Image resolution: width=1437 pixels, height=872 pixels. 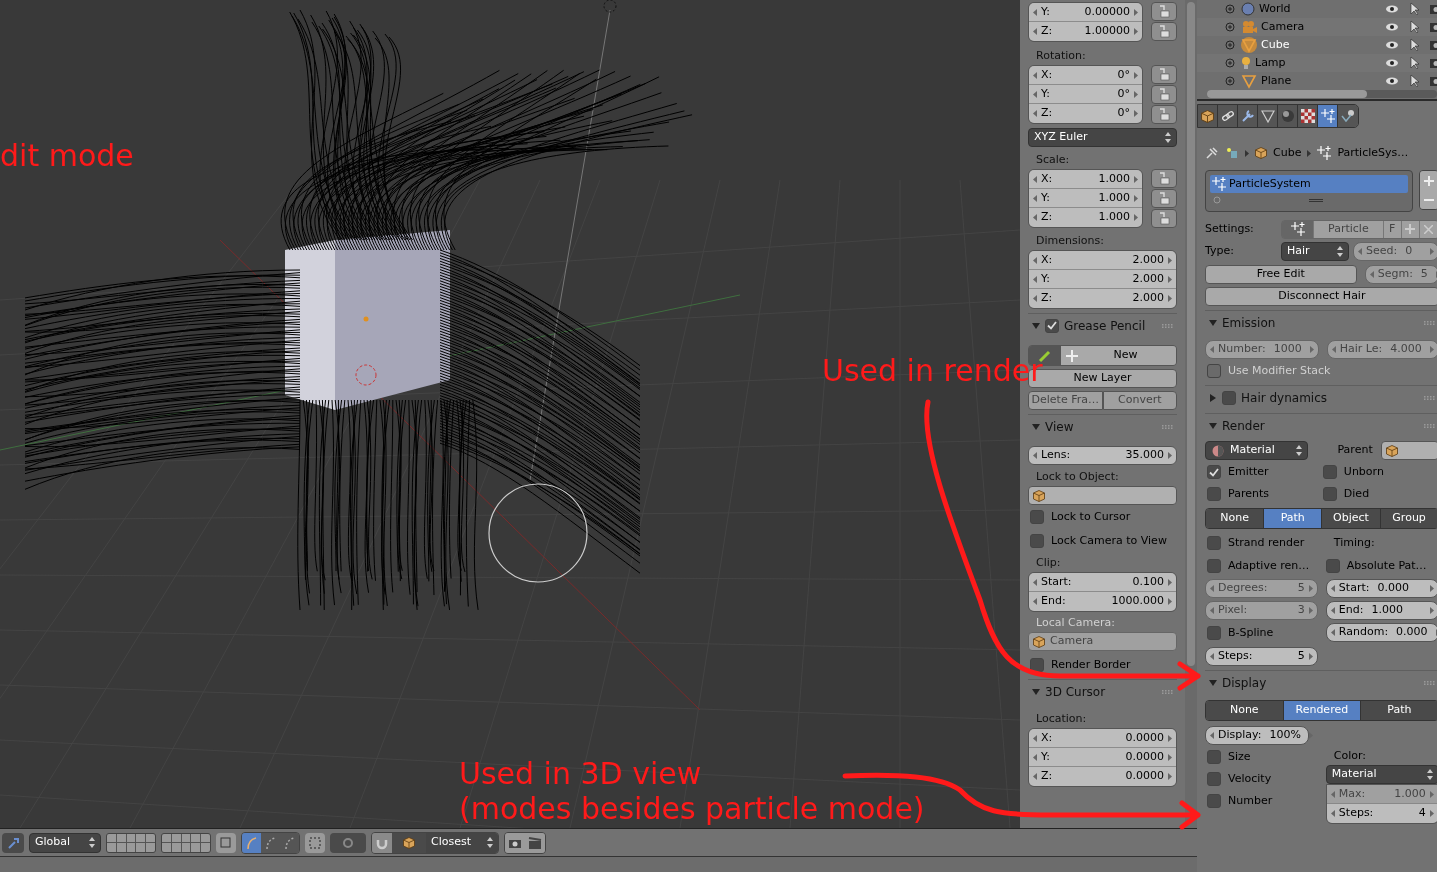 I want to click on settings-dropdown, so click(x=1298, y=229).